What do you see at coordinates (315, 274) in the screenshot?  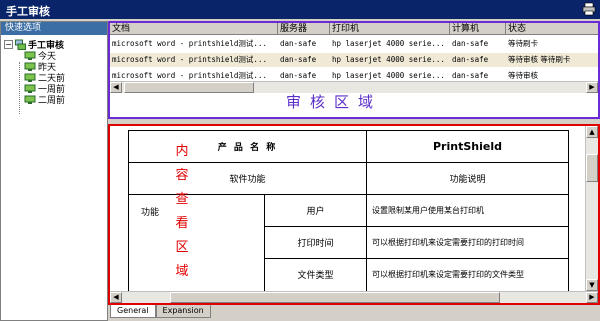 I see `cell-feature-file-type: 文件类型` at bounding box center [315, 274].